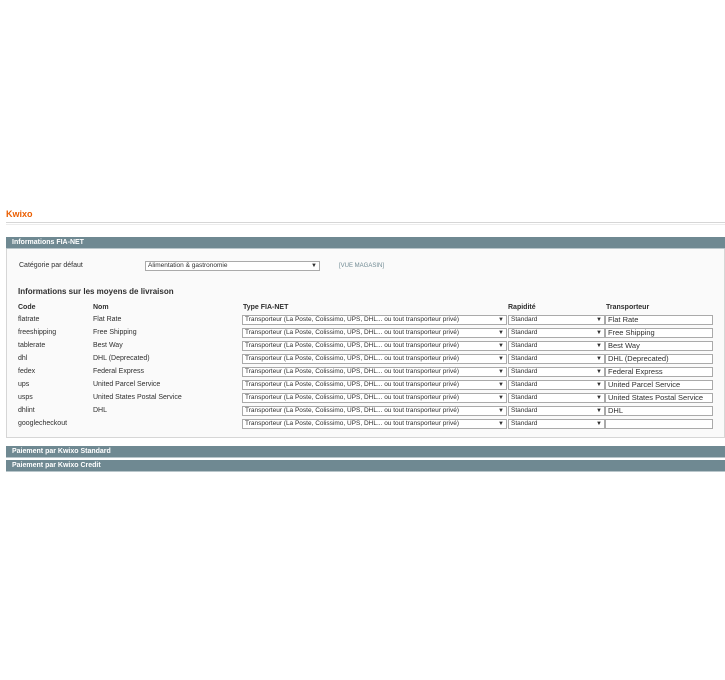  I want to click on shipping-carrier-input: Federal Express, so click(659, 372).